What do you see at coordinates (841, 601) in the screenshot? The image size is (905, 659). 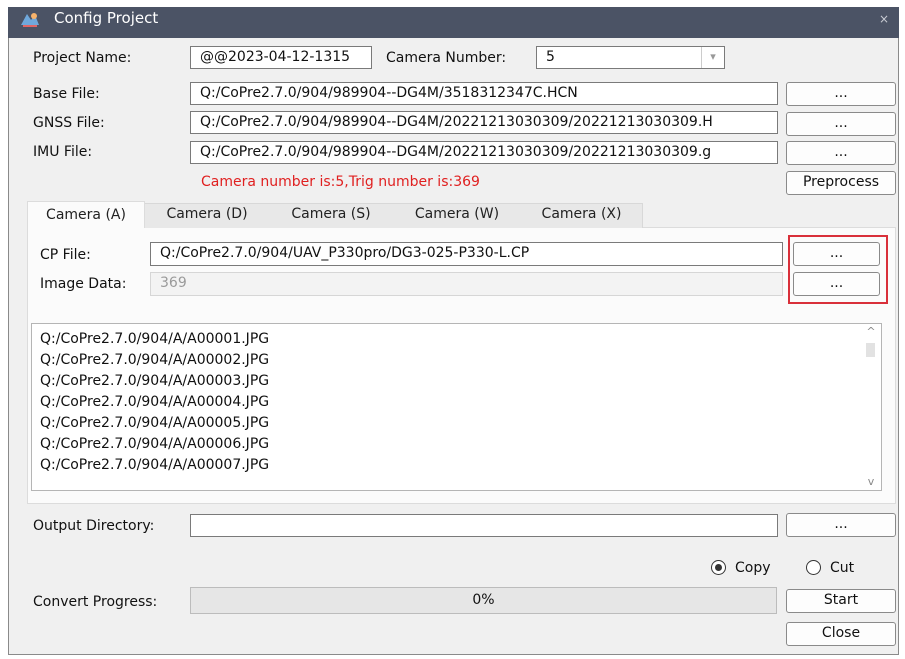 I see `start-button: Start` at bounding box center [841, 601].